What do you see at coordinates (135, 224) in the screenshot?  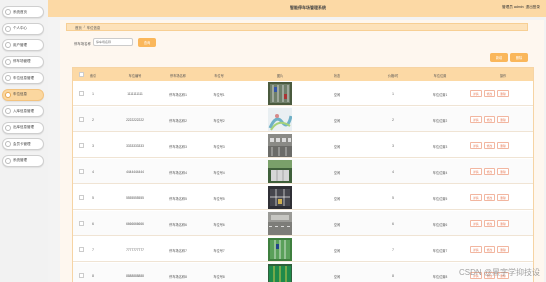 I see `cell-code: 6666666666` at bounding box center [135, 224].